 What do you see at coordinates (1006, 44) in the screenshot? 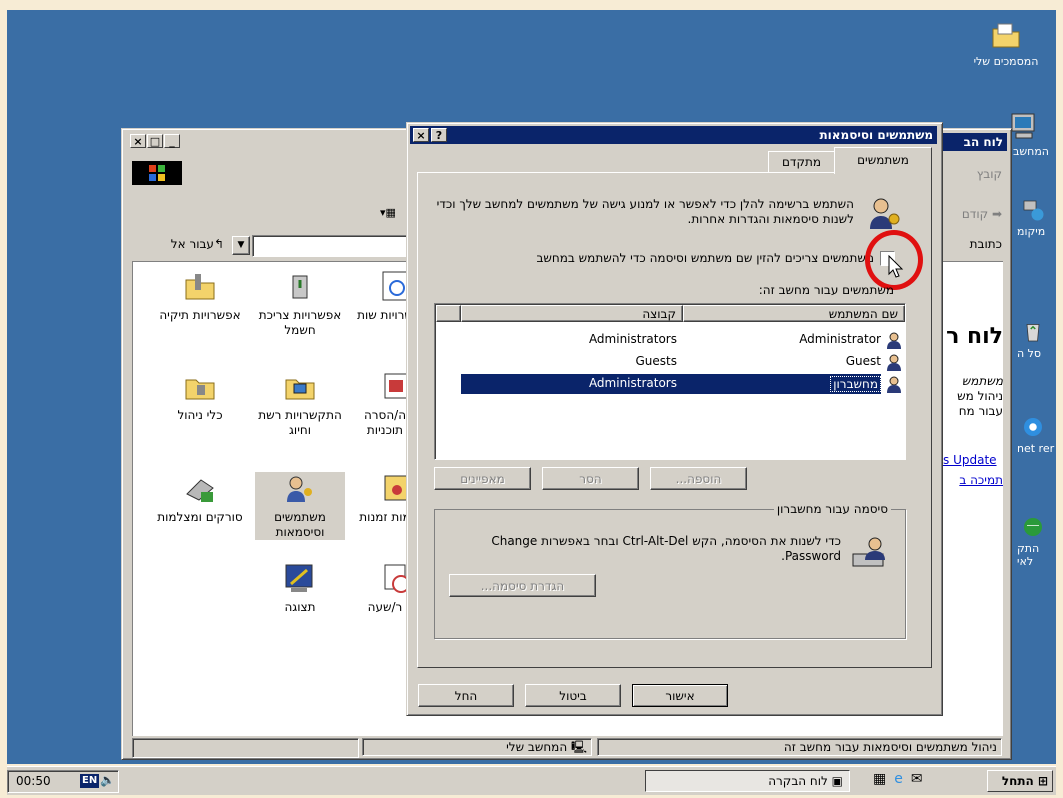
I see `desktop-icon-my-documents: המסמכים שלי` at bounding box center [1006, 44].